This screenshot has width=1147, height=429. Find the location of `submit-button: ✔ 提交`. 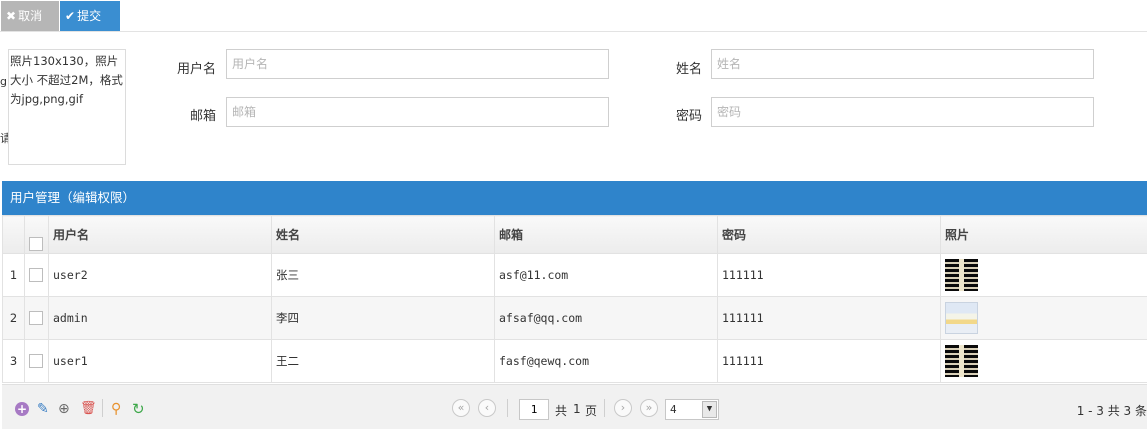

submit-button: ✔ 提交 is located at coordinates (90, 16).